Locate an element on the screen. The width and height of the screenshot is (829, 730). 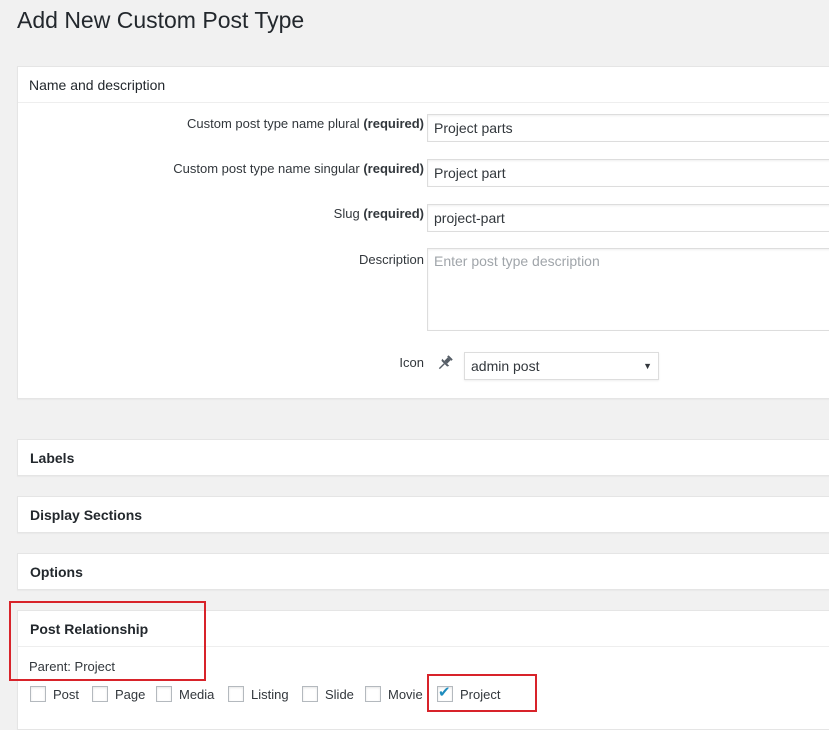
listing-checkbox-label: Listing is located at coordinates (270, 694).